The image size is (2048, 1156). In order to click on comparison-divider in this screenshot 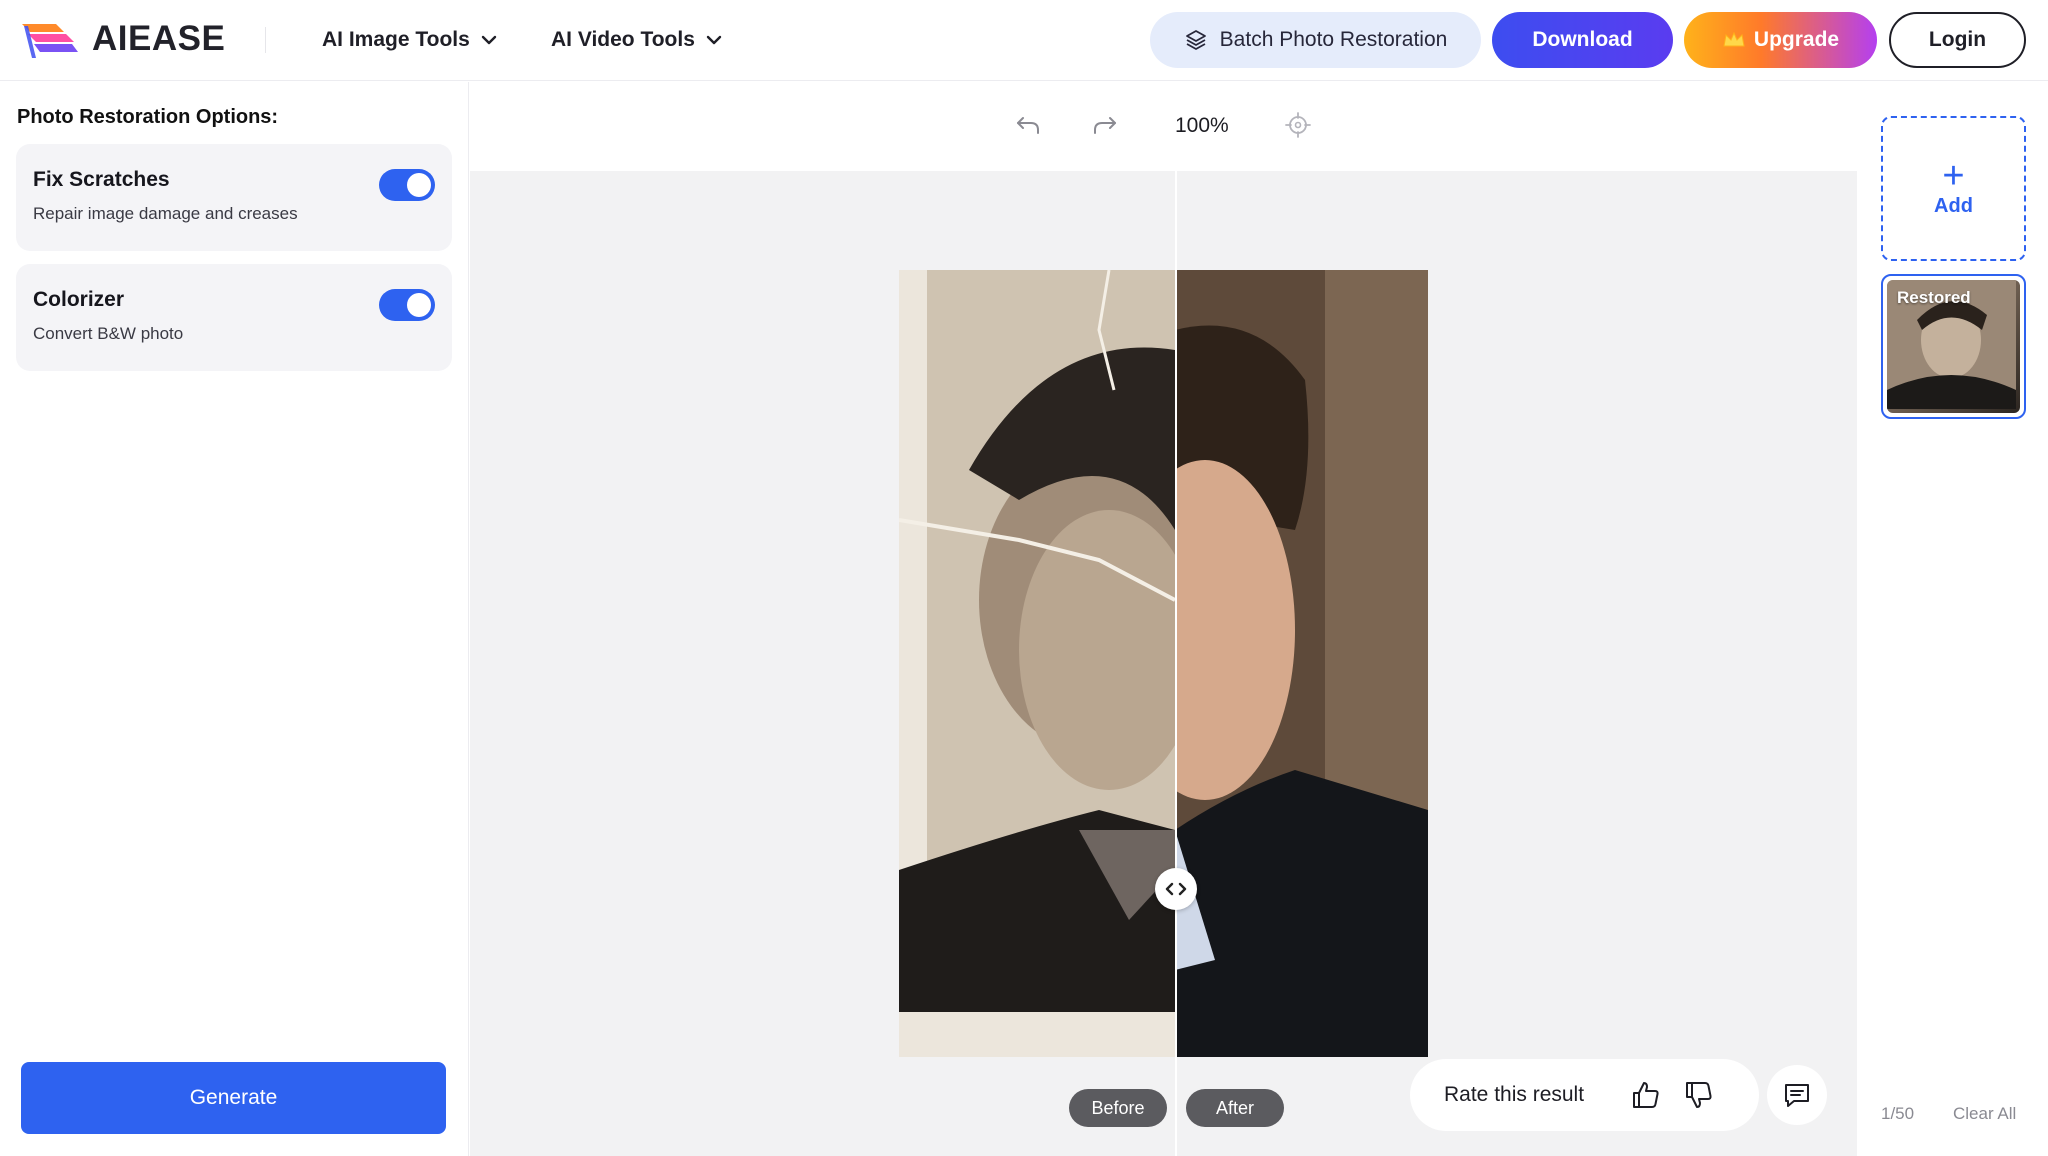, I will do `click(1176, 663)`.